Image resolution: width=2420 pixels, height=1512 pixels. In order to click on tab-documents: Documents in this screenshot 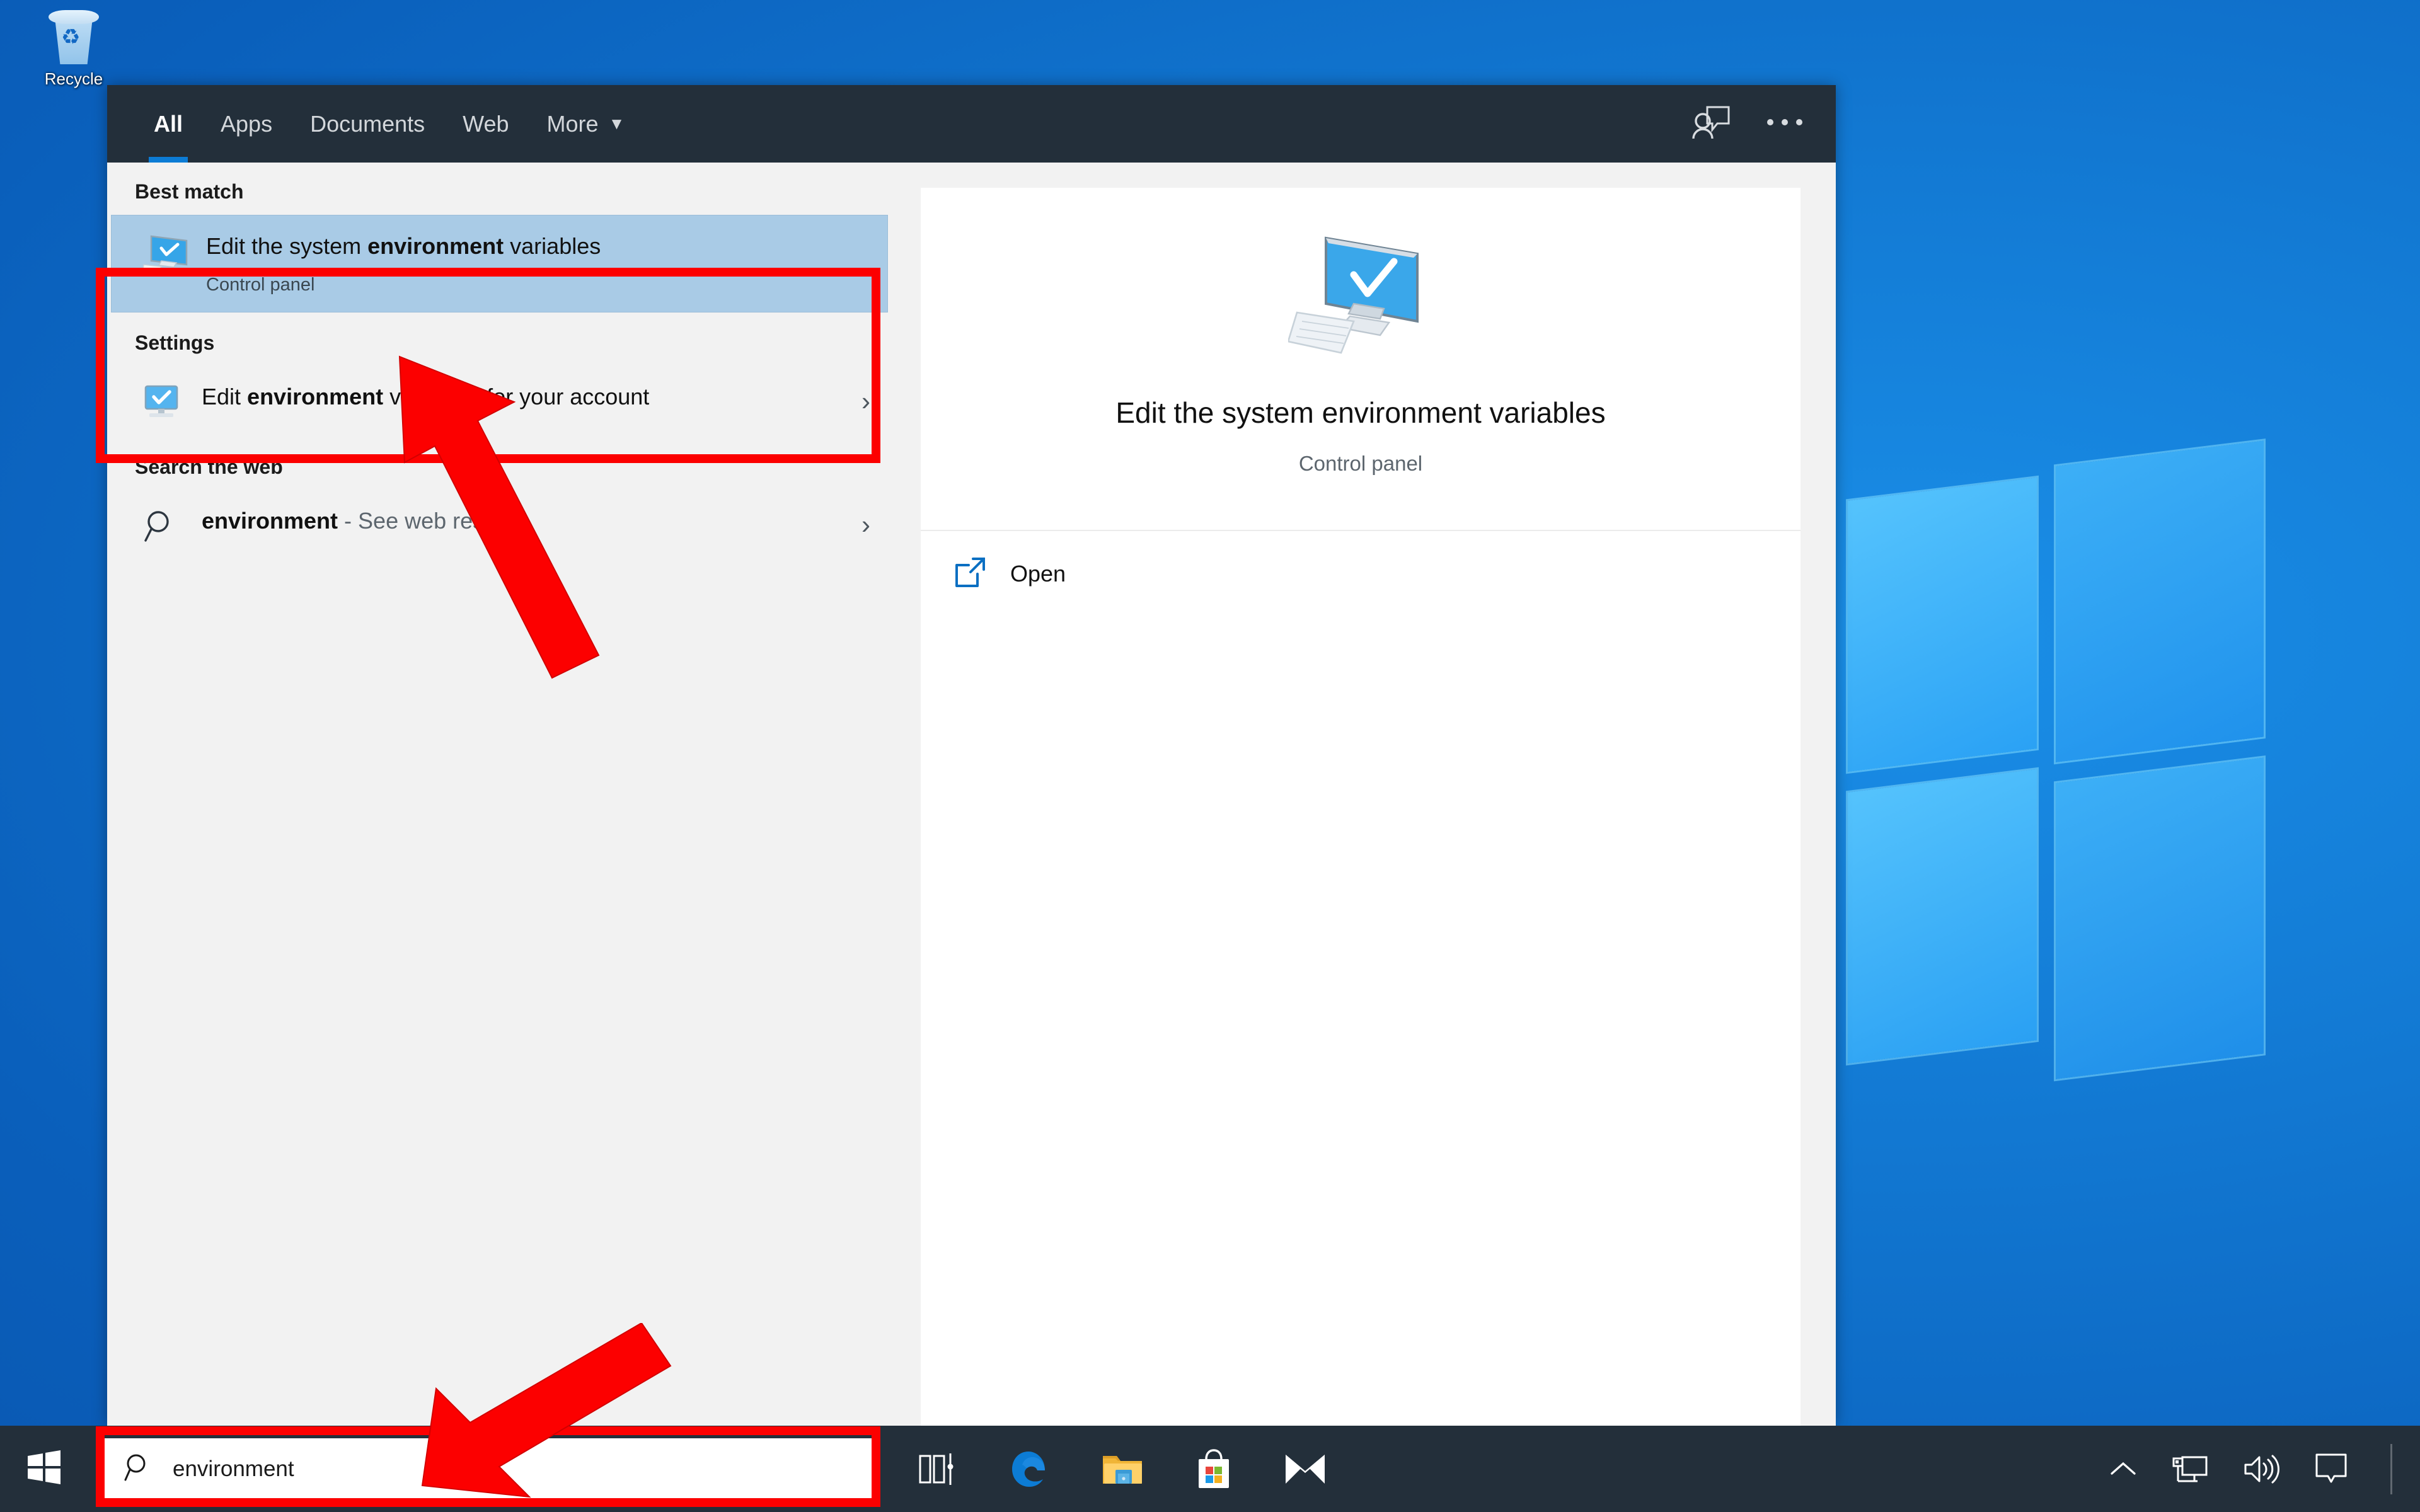, I will do `click(368, 124)`.